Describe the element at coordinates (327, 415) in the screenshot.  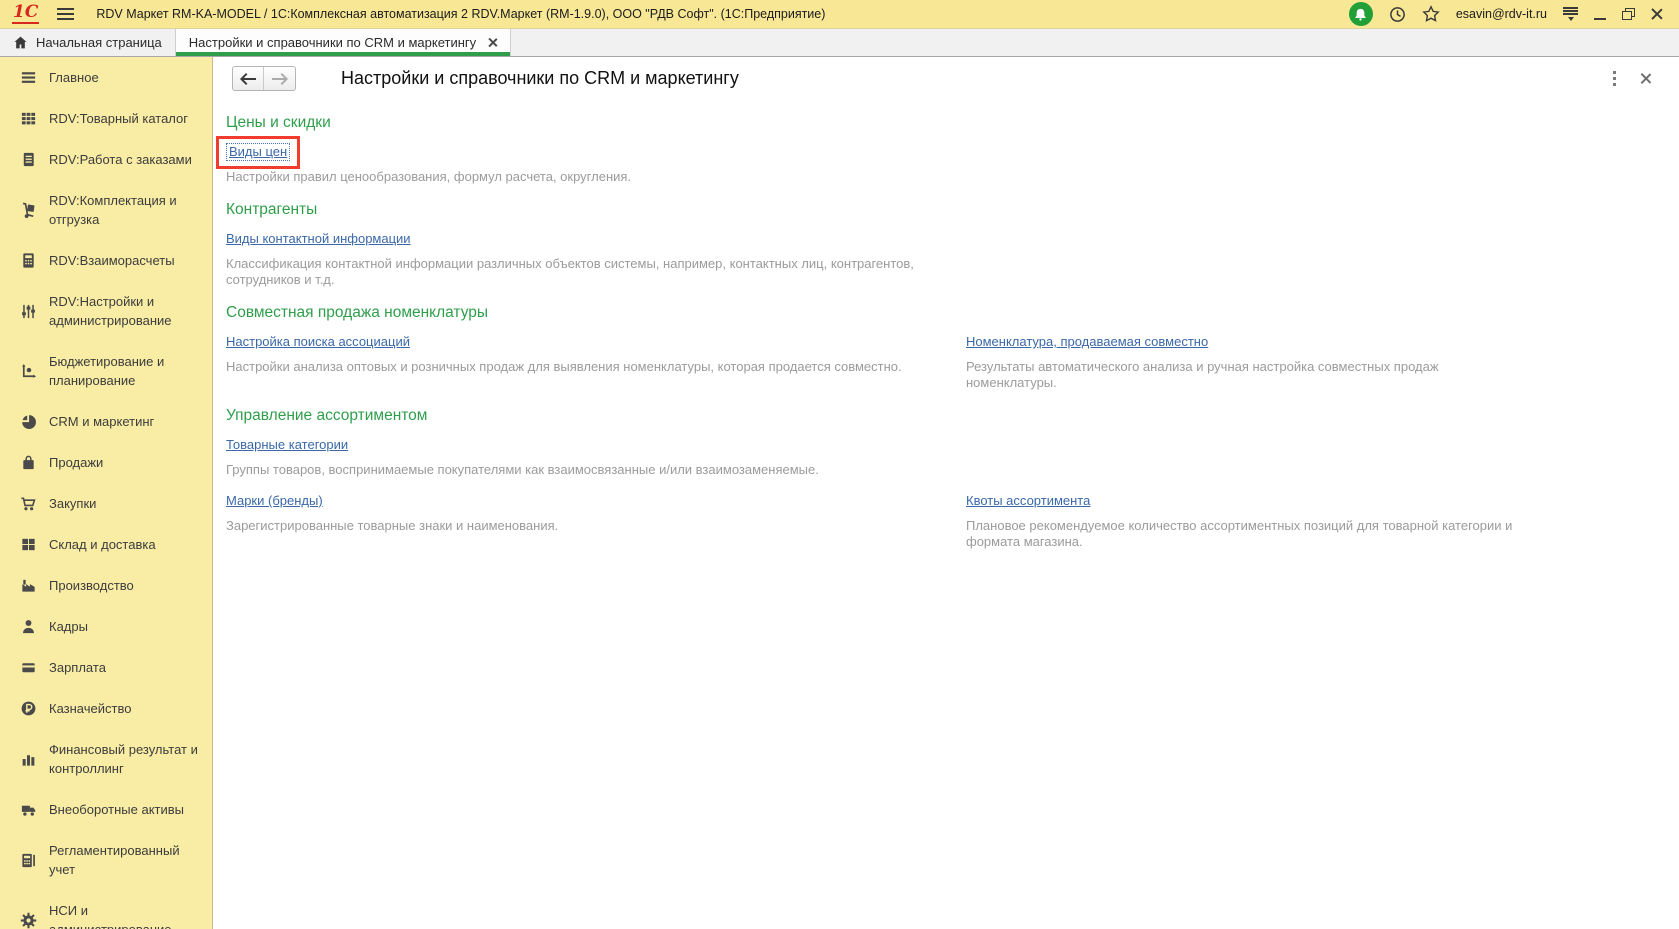
I see `section-heading: Управление ассортиментом` at that location.